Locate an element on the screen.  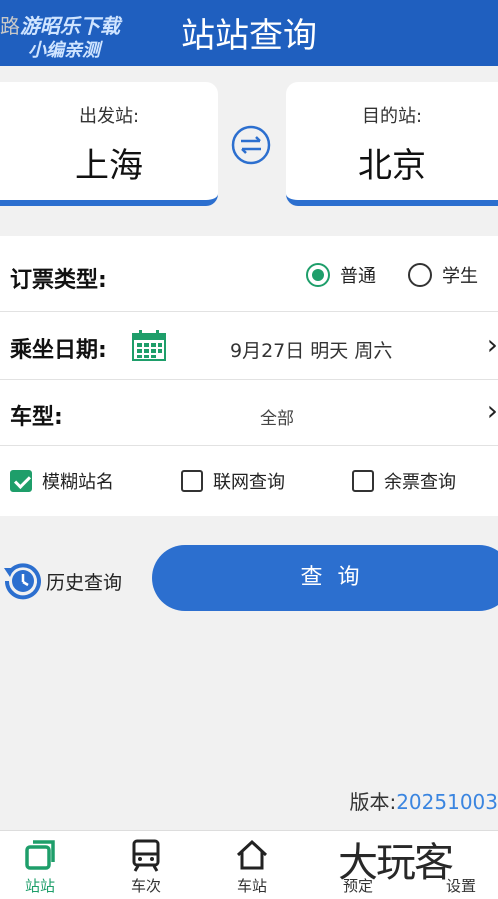
history-query-label: 历史查询 is located at coordinates (84, 582).